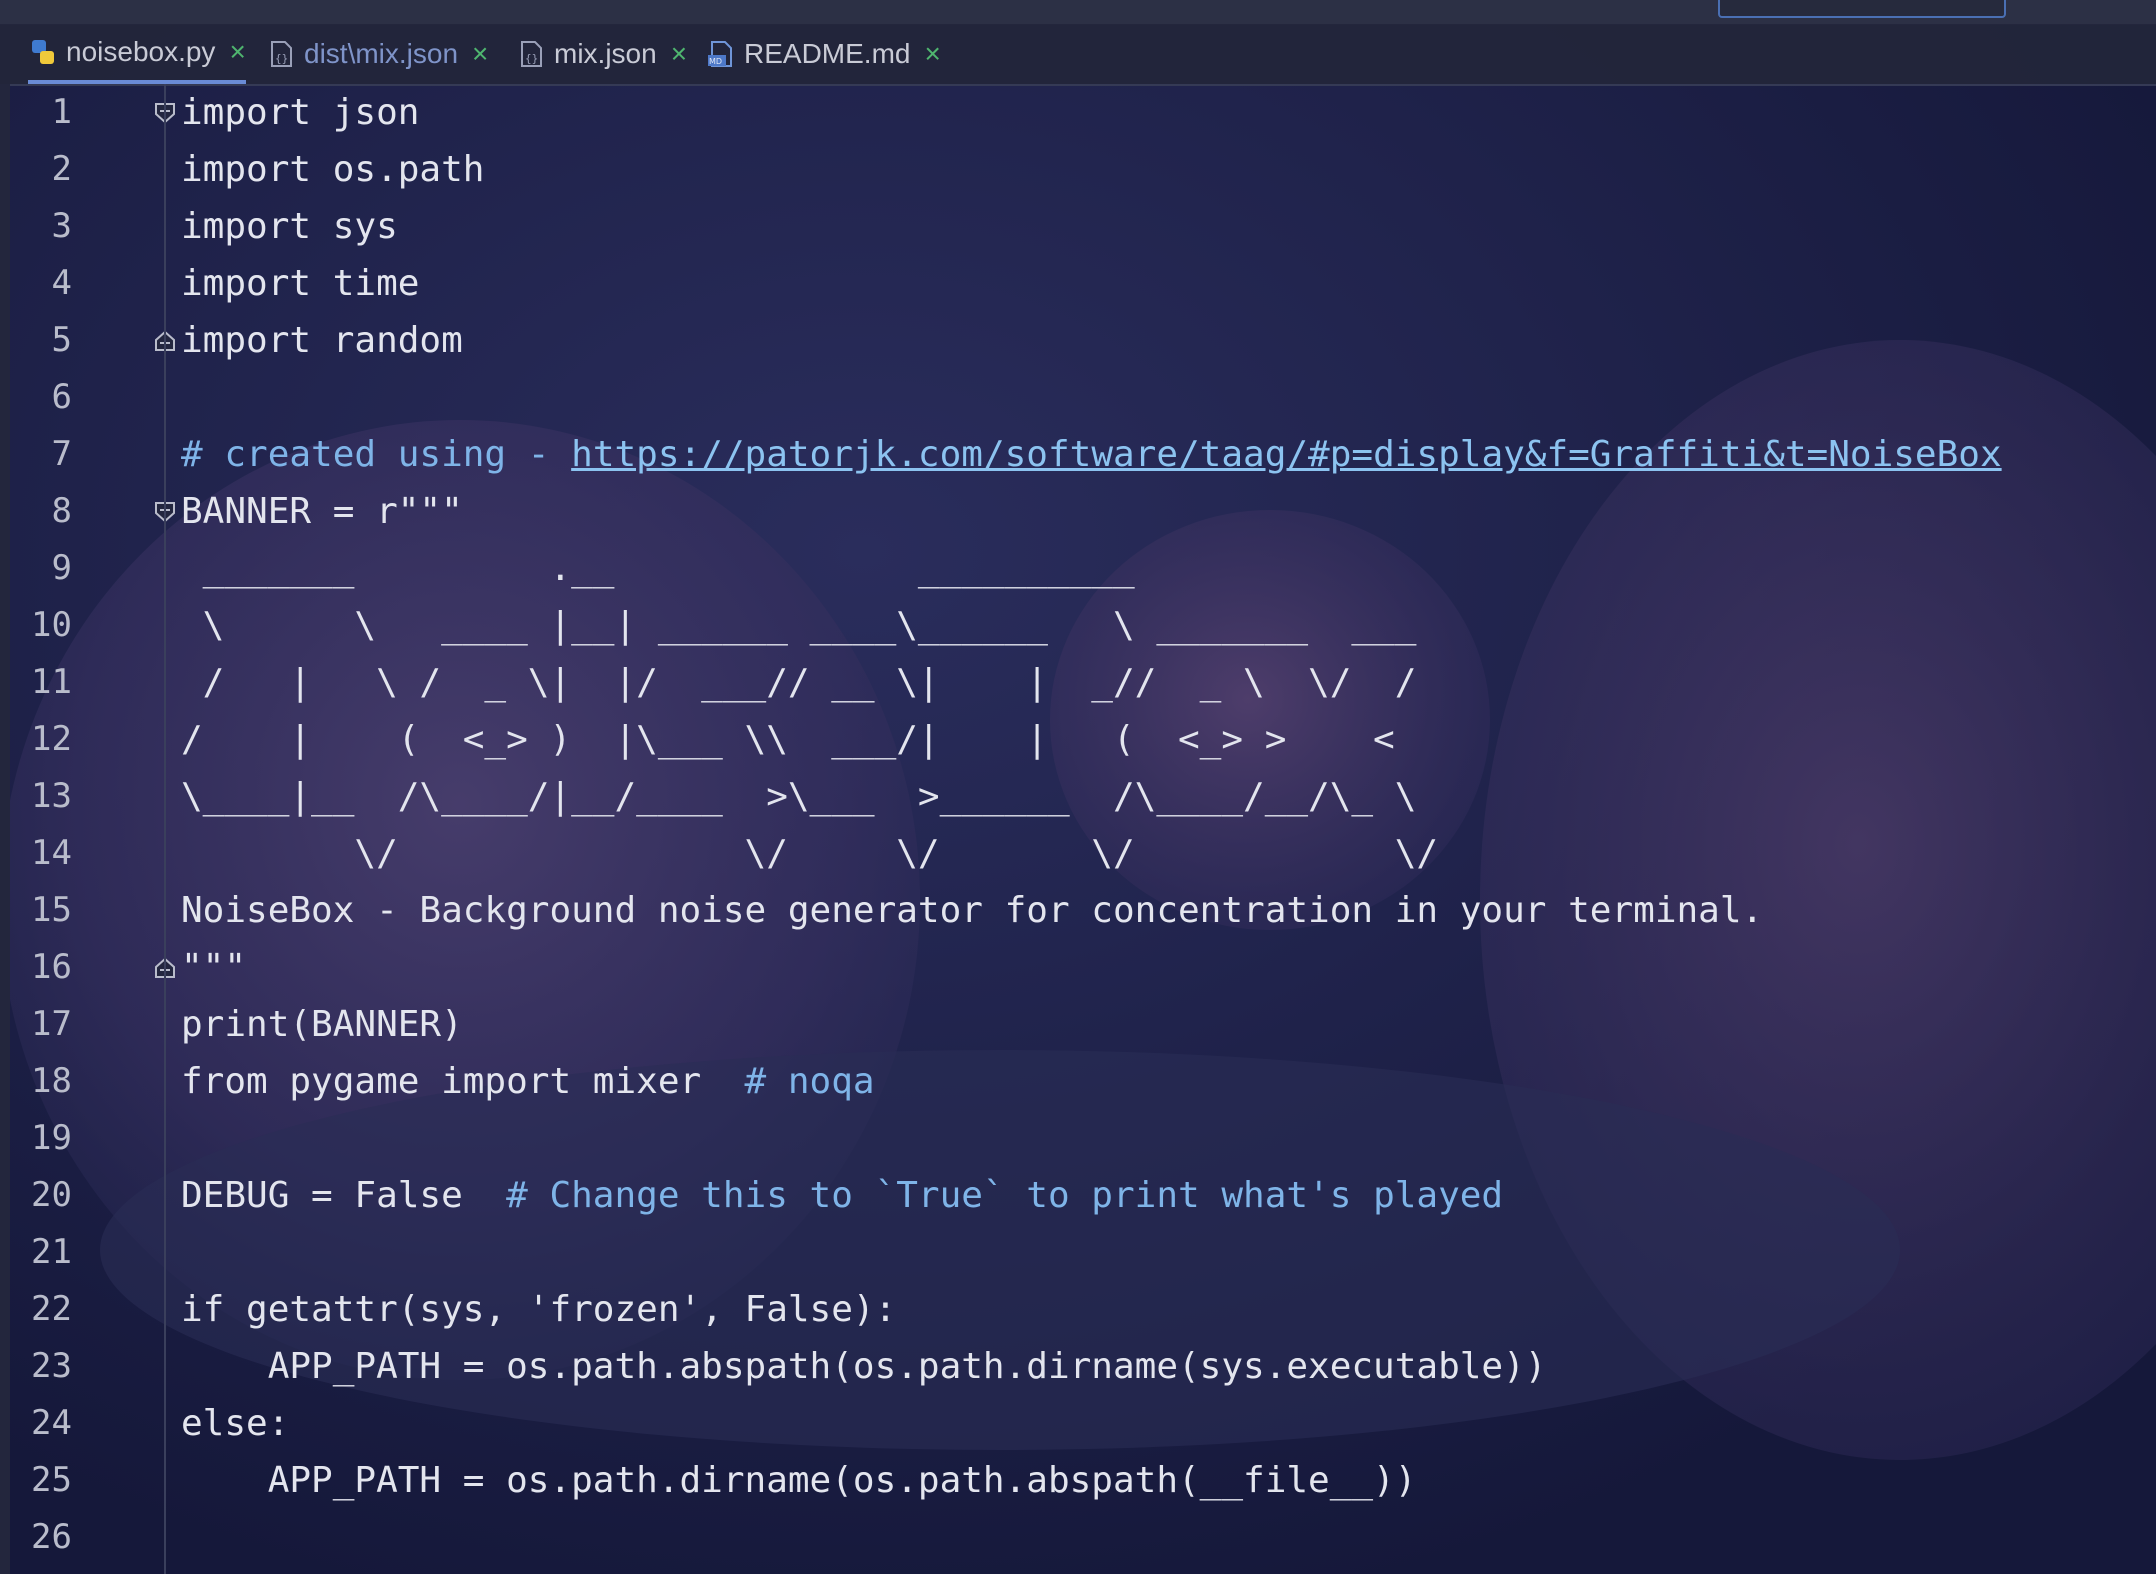 The image size is (2156, 1574). Describe the element at coordinates (41, 1480) in the screenshot. I see `line-number: 25` at that location.